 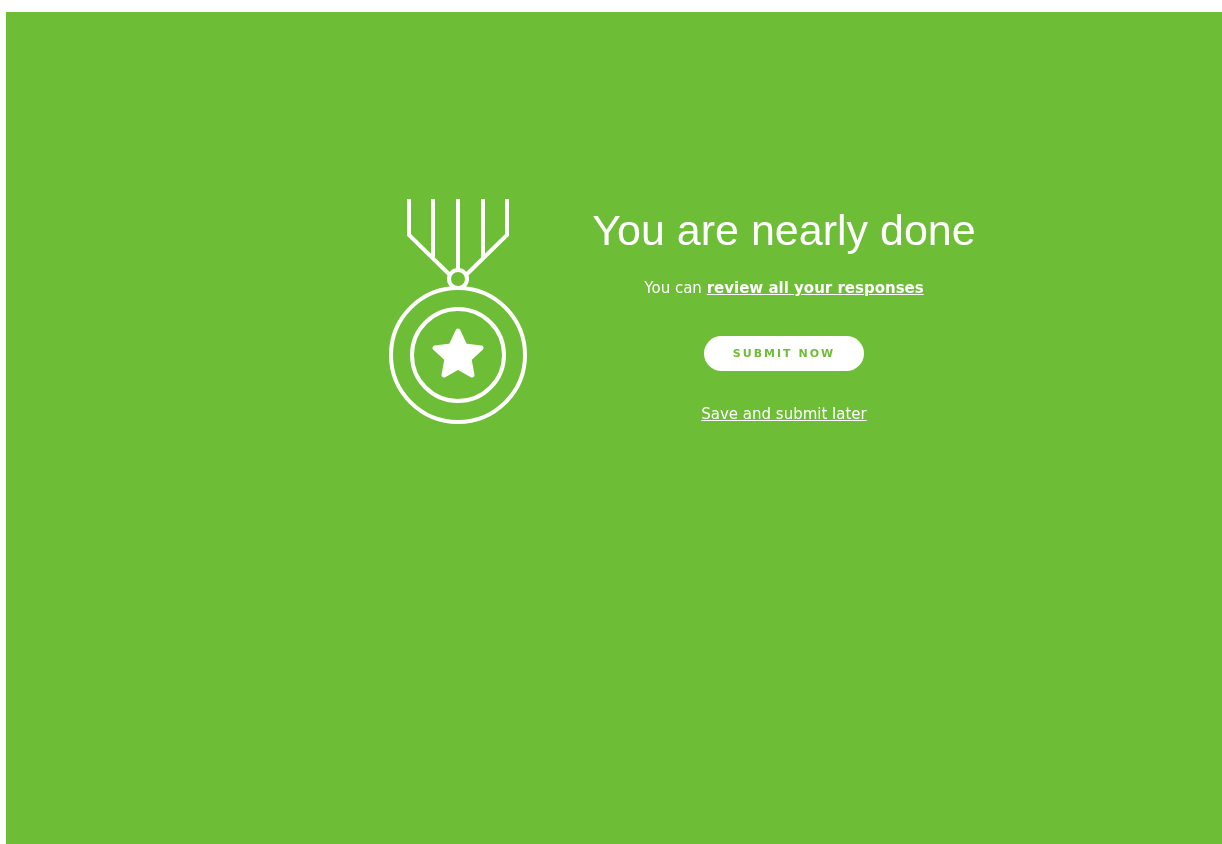 I want to click on message-text: You can, so click(x=673, y=288).